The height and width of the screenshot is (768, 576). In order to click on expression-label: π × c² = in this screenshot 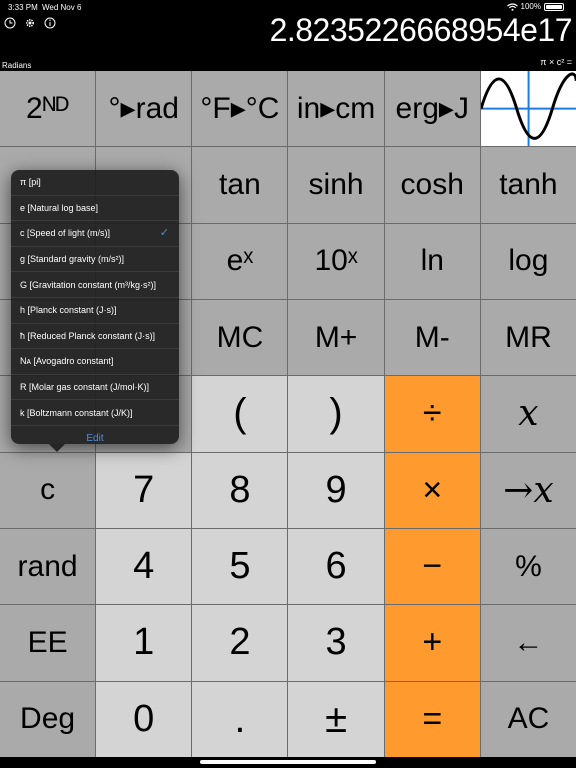, I will do `click(556, 62)`.